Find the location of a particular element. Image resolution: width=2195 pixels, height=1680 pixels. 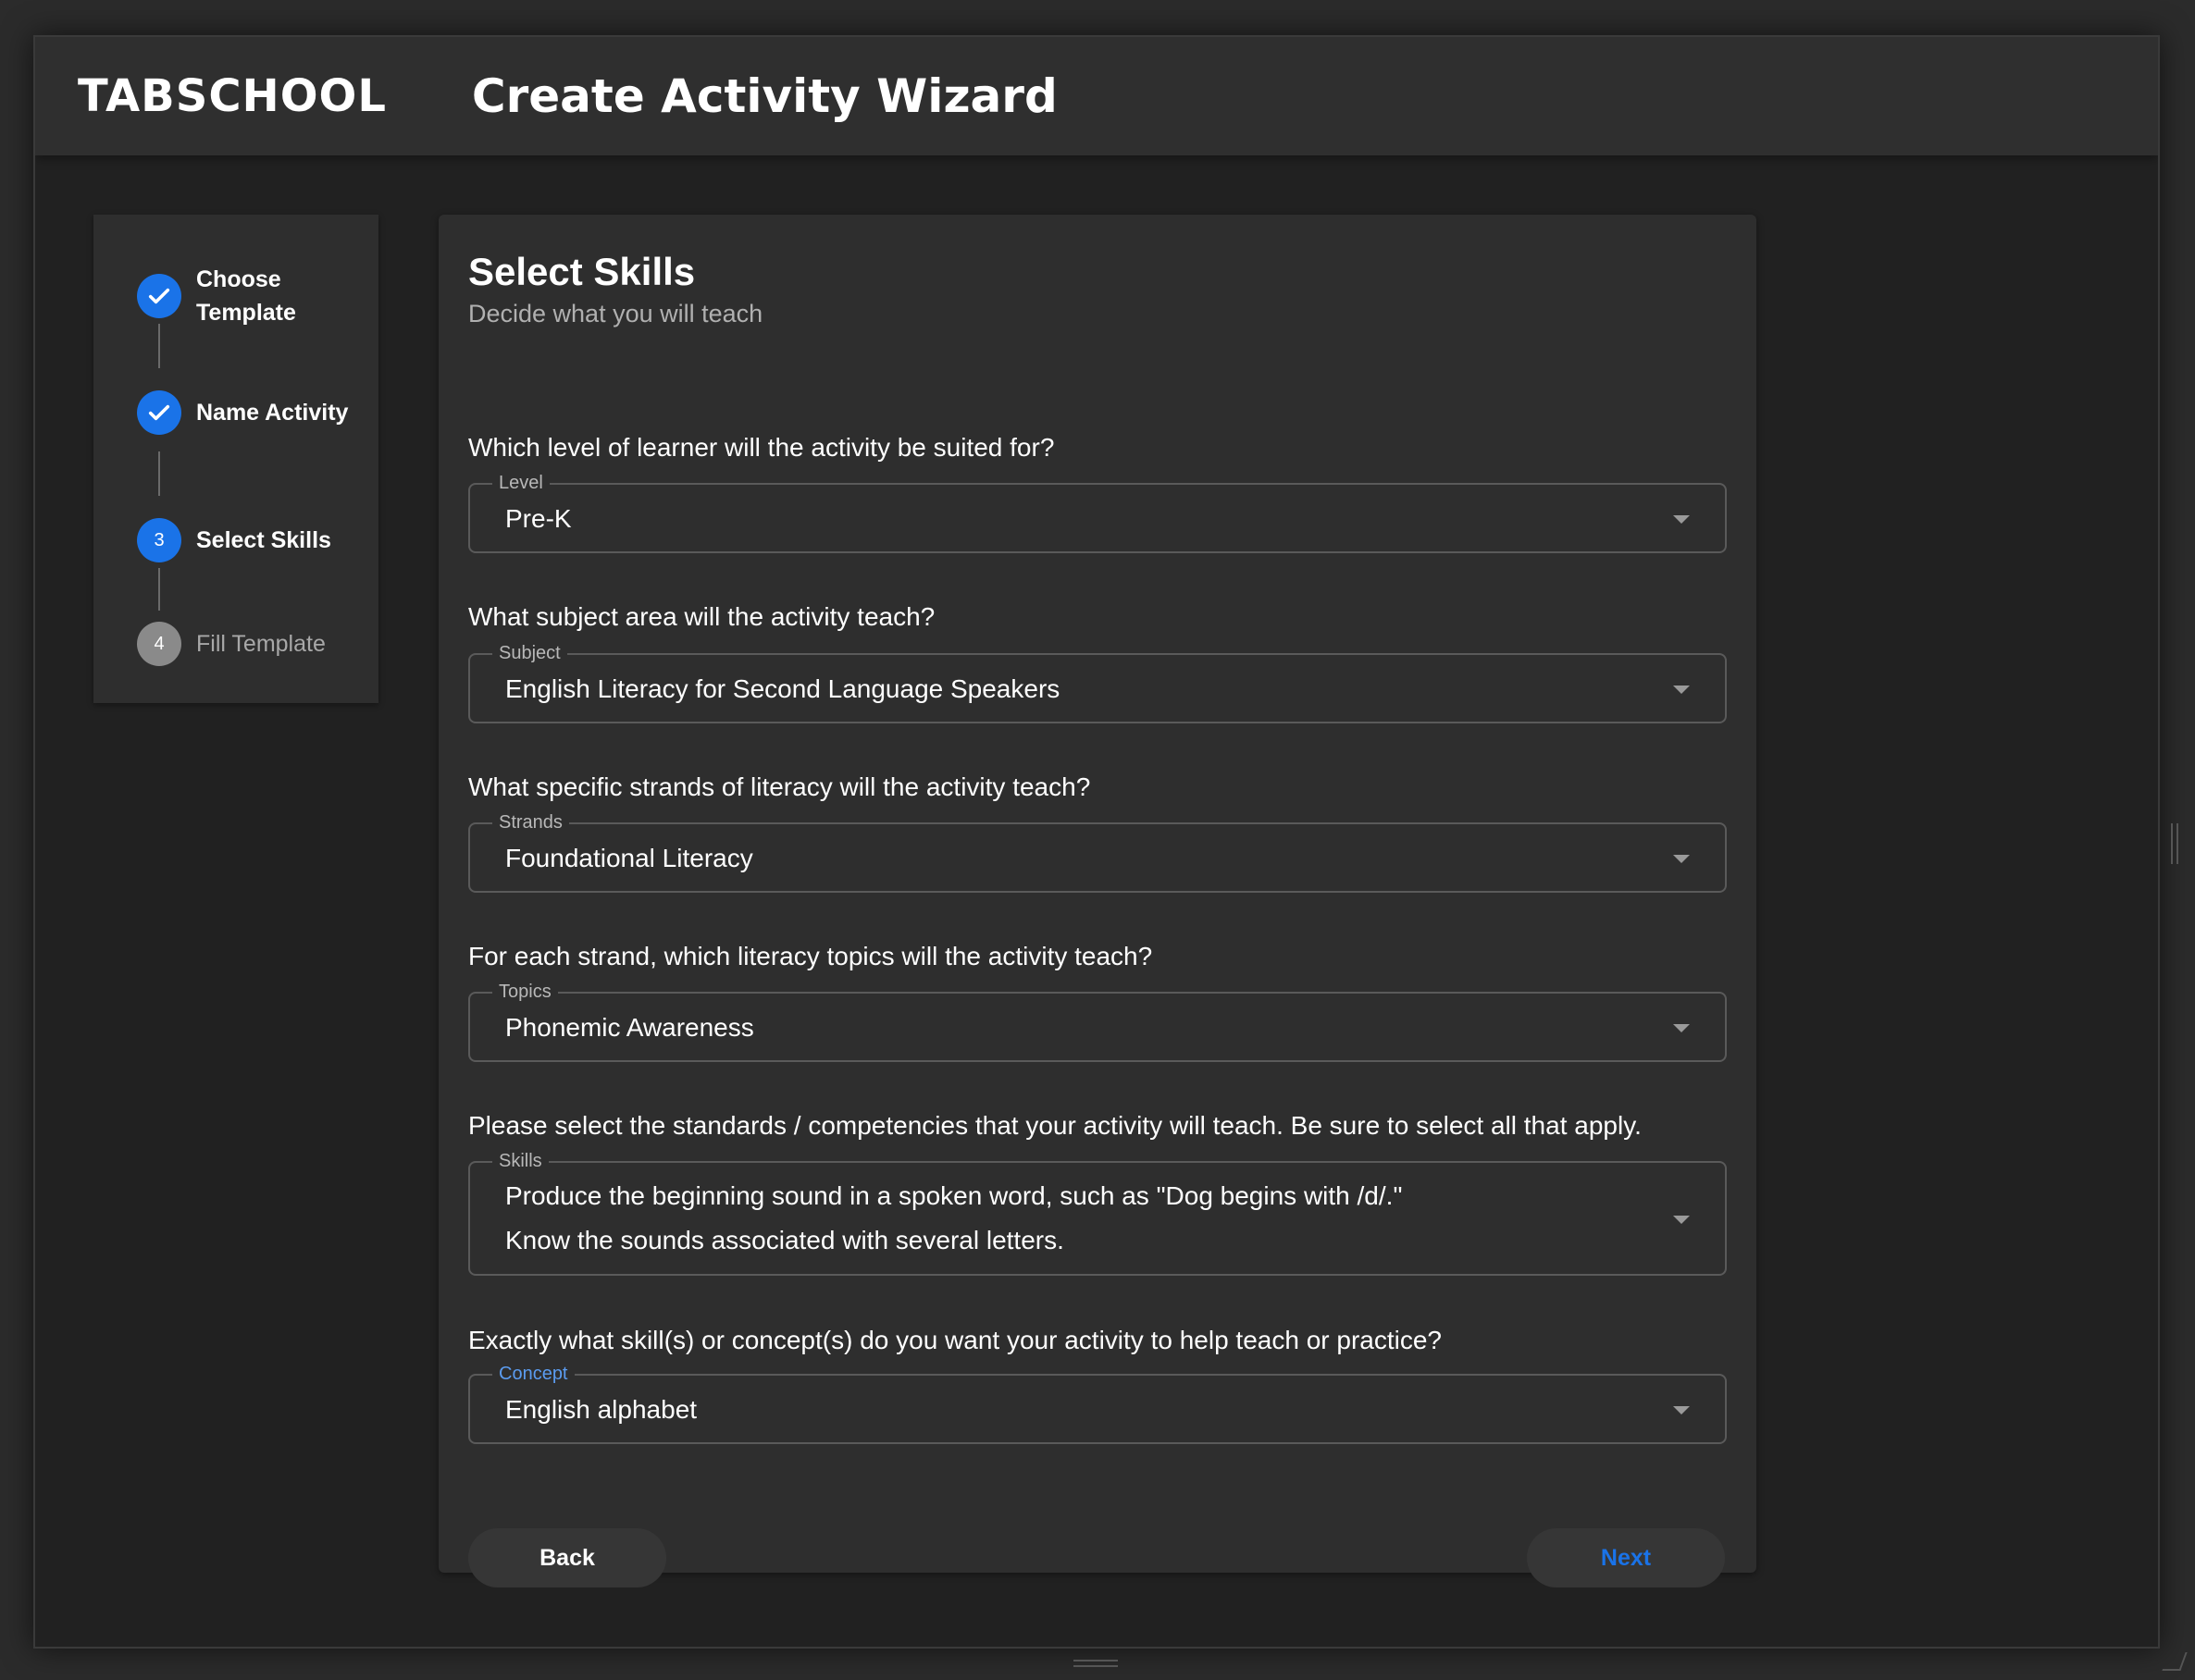

level-select: Level Pre-K is located at coordinates (1097, 512).